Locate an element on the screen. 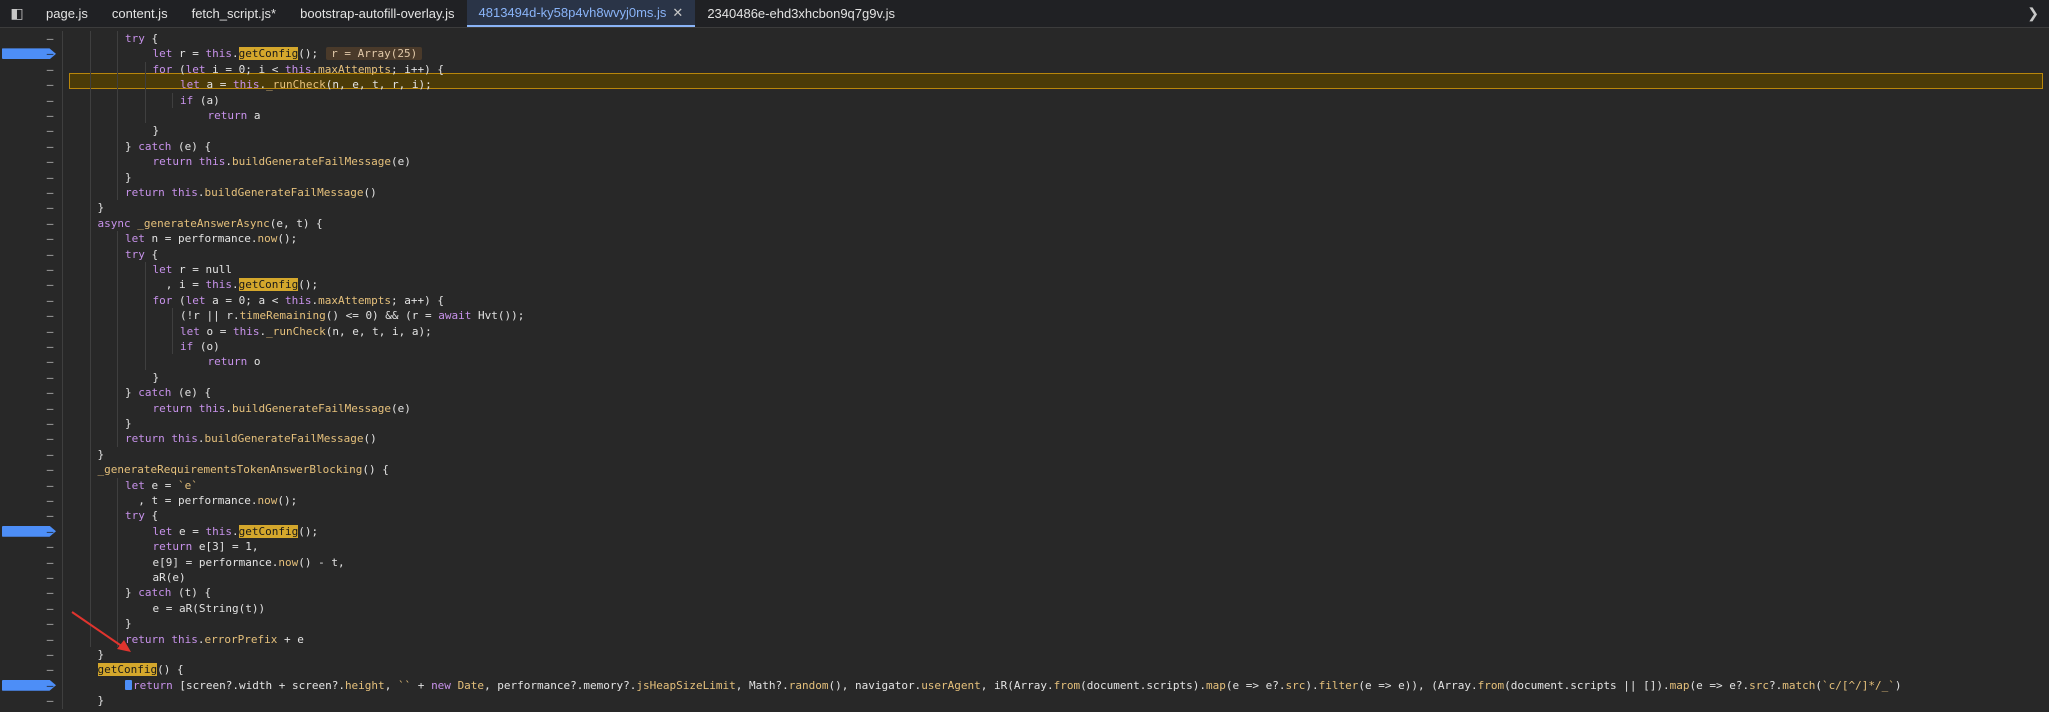  tab-content-js: content.js is located at coordinates (140, 13).